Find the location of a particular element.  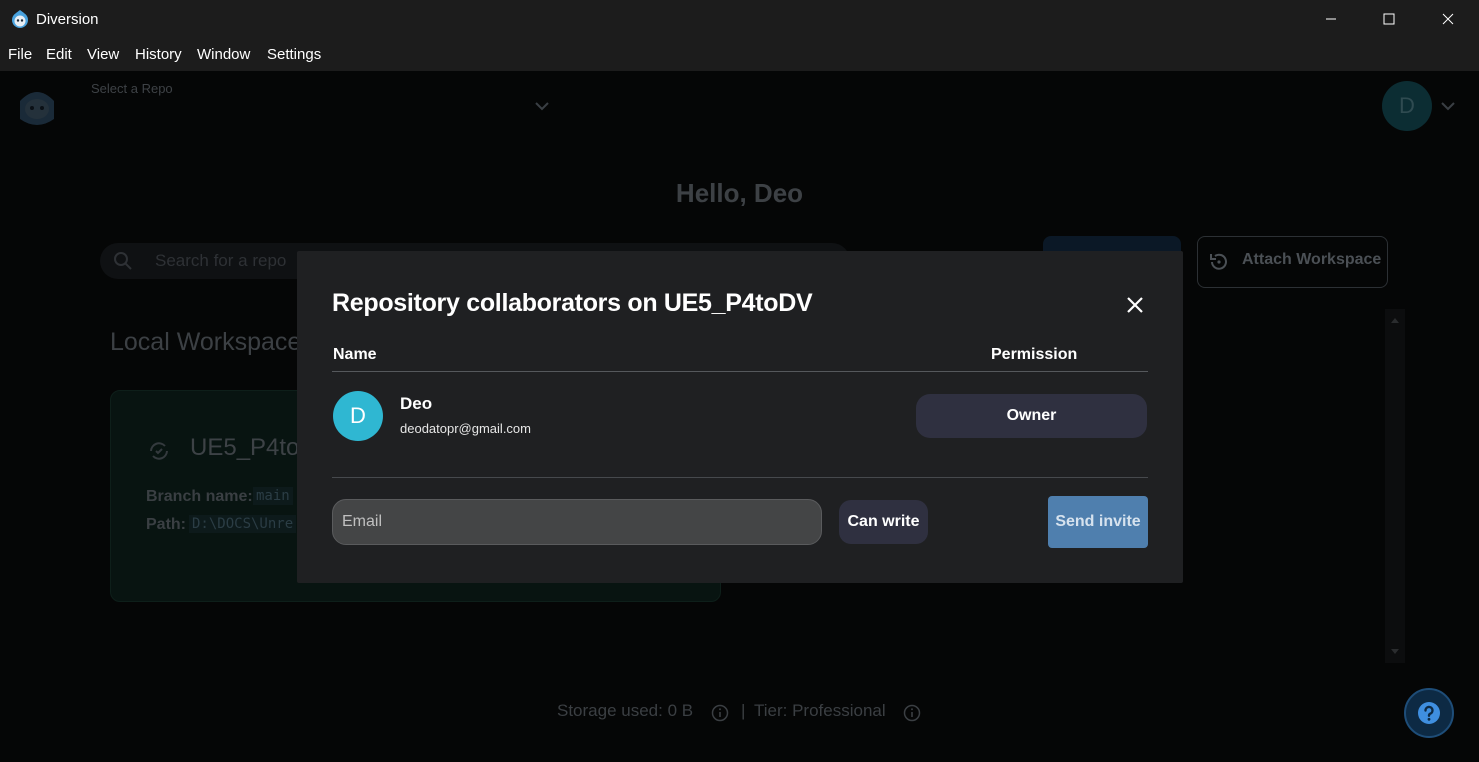

menu-settings: Settings is located at coordinates (294, 54).